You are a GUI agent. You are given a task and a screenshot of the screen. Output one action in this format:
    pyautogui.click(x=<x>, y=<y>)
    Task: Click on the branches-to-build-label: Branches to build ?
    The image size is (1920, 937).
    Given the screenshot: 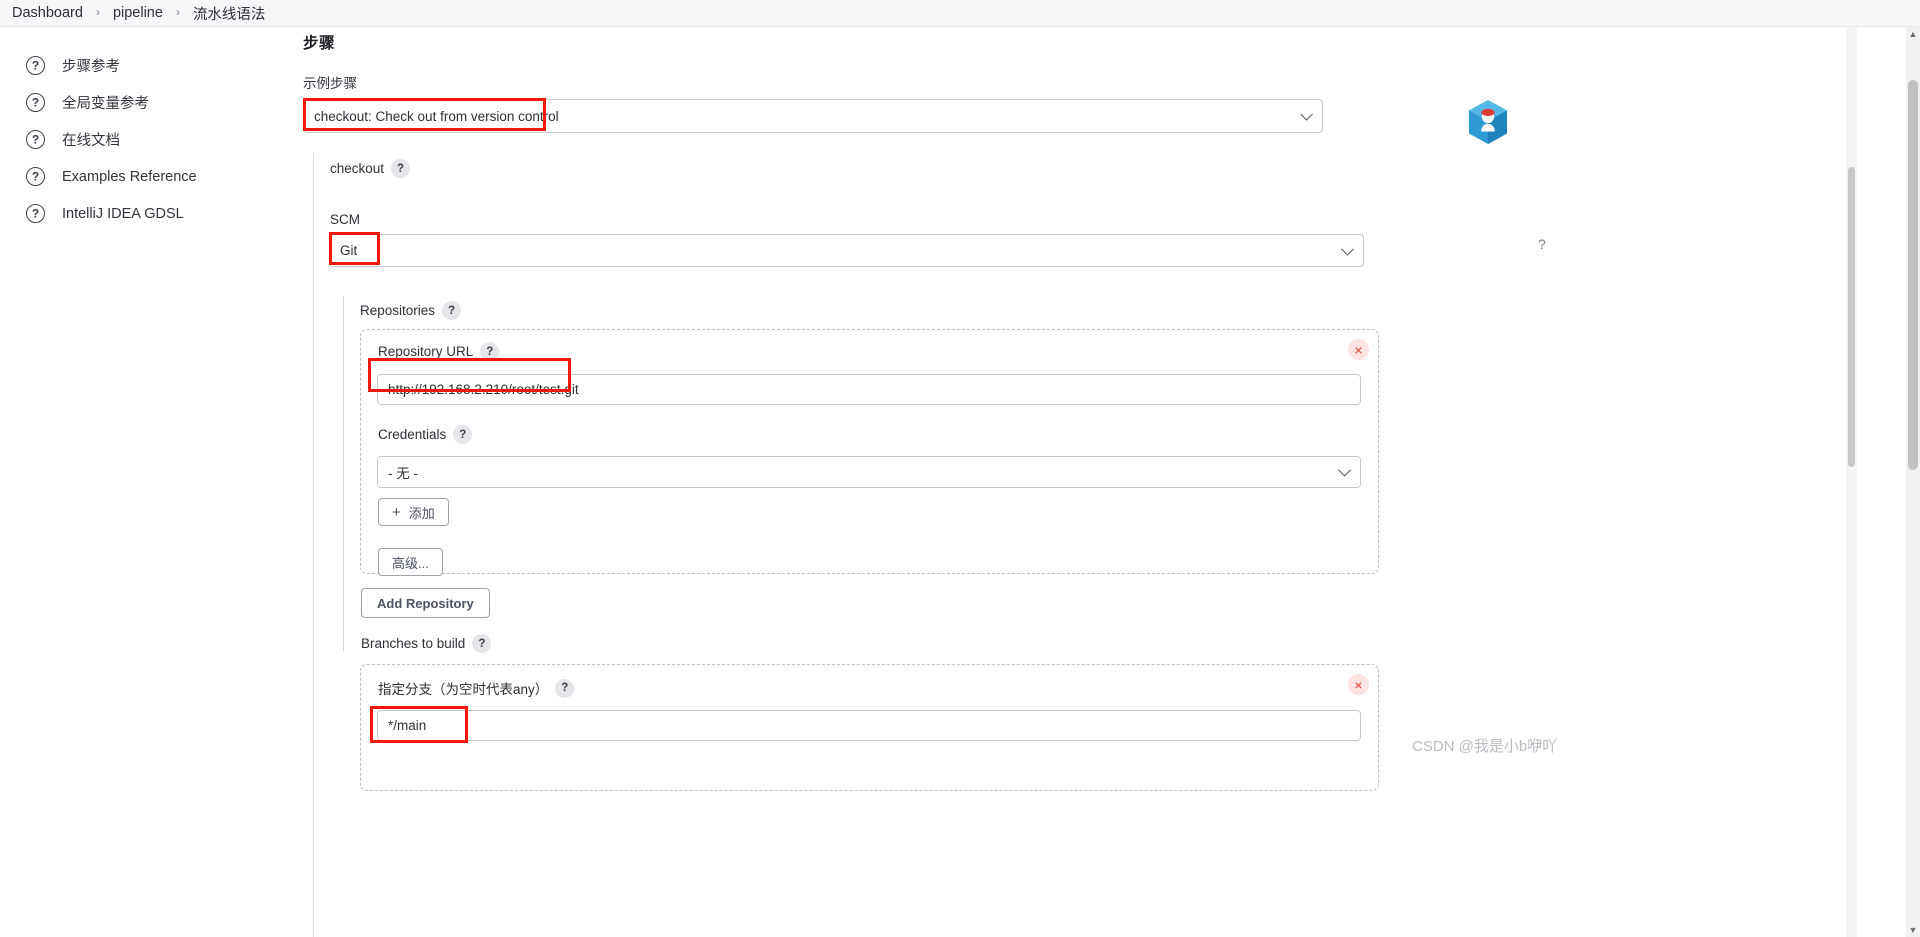 What is the action you would take?
    pyautogui.click(x=426, y=643)
    